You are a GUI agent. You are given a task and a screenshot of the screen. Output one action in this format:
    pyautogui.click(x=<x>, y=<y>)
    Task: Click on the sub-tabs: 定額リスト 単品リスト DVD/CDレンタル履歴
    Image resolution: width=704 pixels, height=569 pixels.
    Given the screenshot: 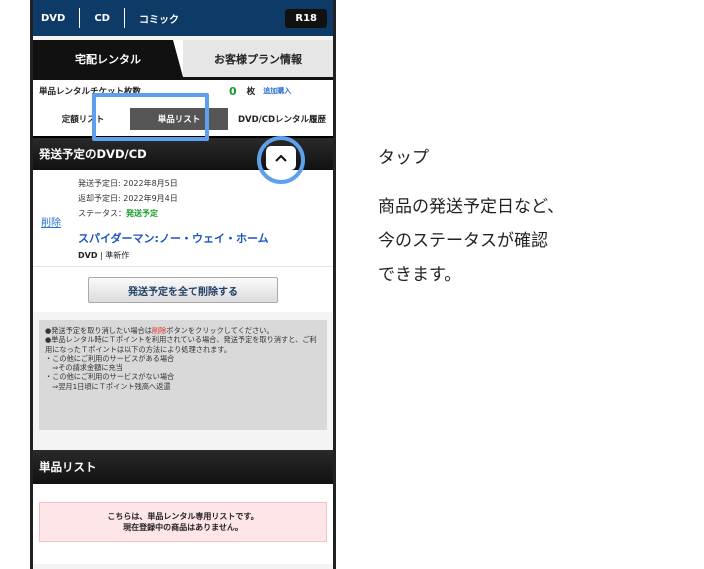 What is the action you would take?
    pyautogui.click(x=183, y=119)
    